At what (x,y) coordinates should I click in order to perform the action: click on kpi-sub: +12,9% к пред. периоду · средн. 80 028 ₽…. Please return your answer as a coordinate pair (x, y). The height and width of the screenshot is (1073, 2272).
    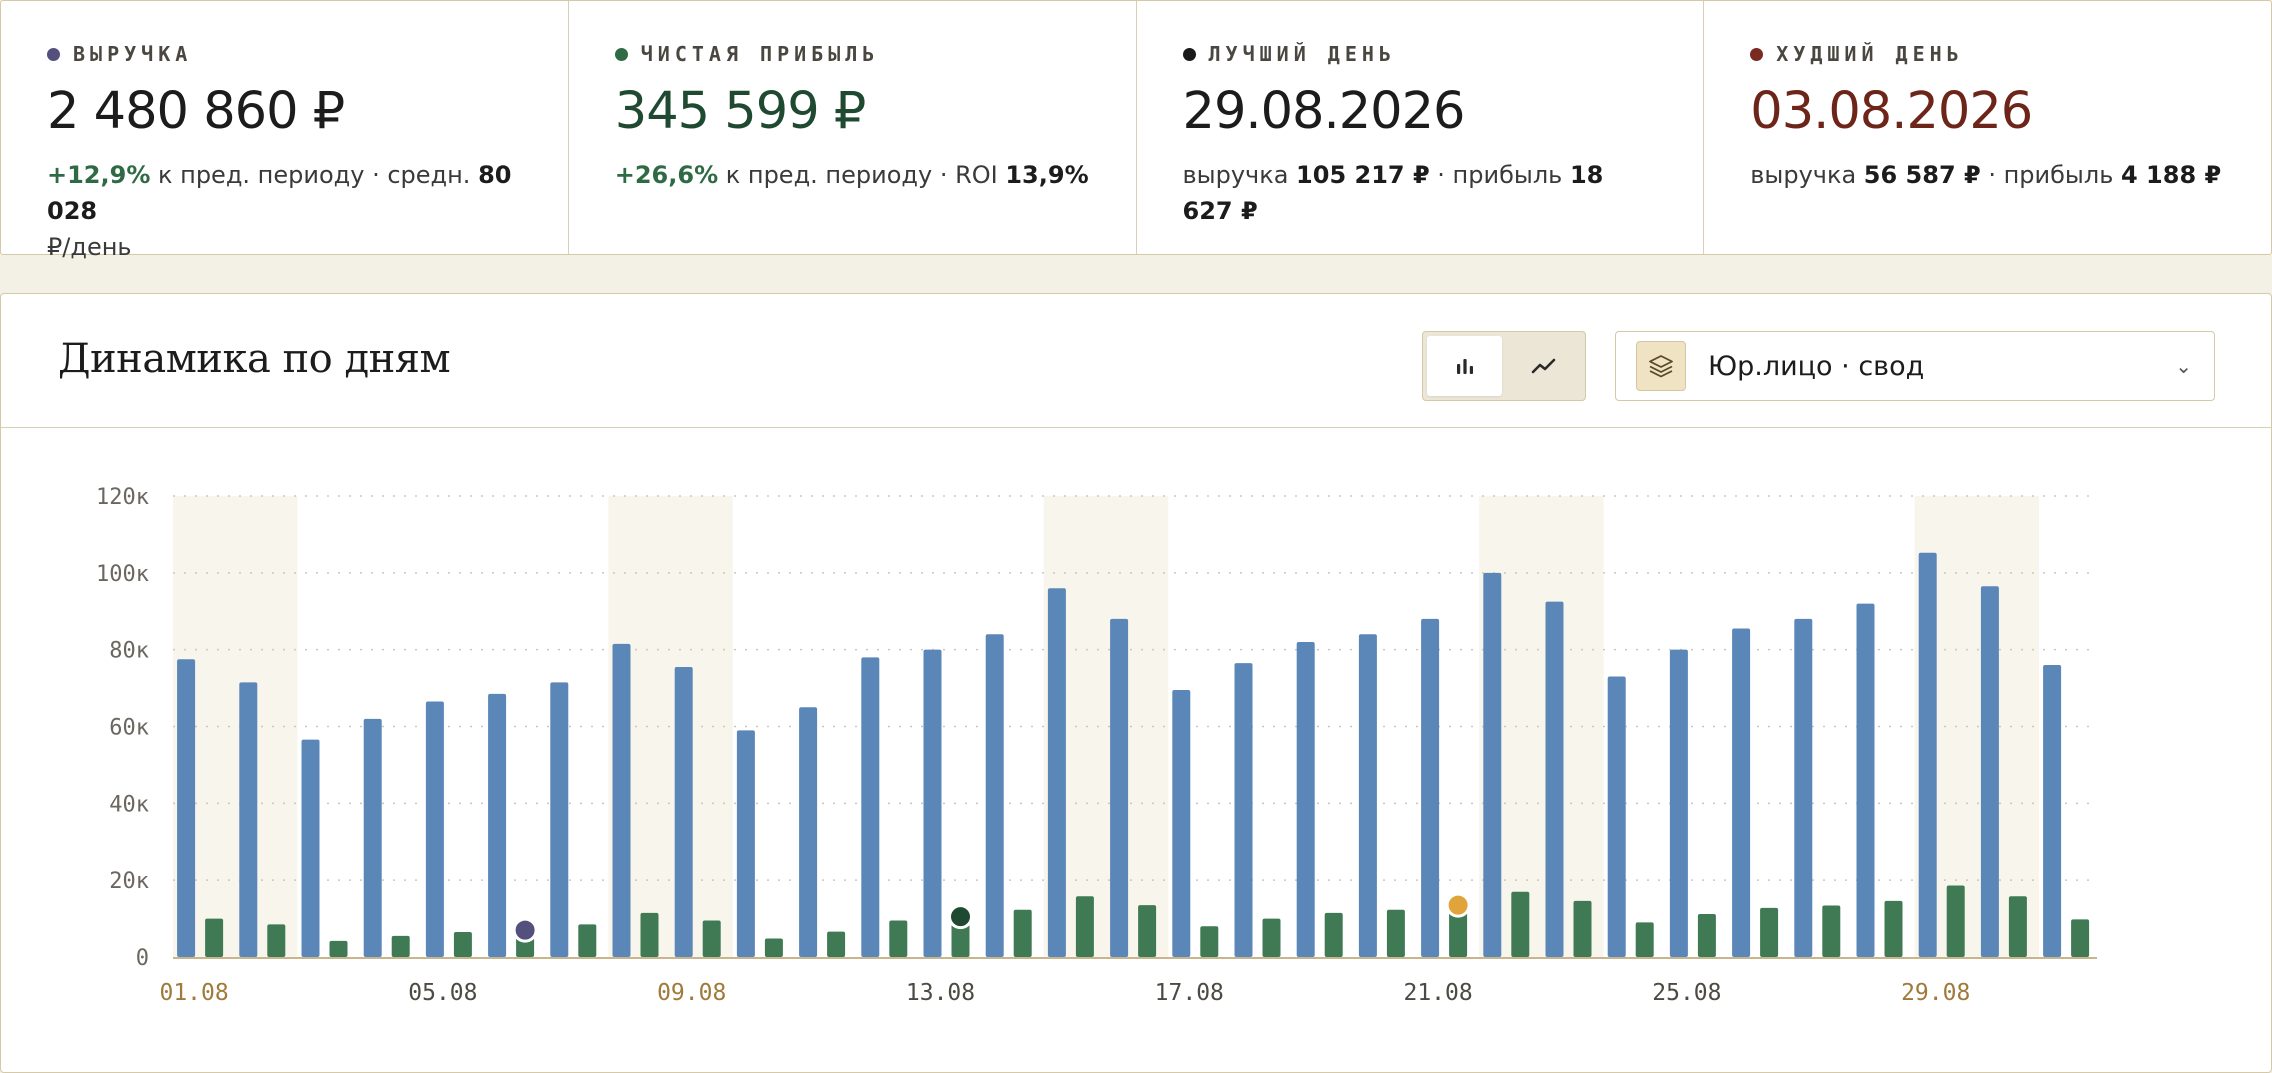
    Looking at the image, I should click on (284, 211).